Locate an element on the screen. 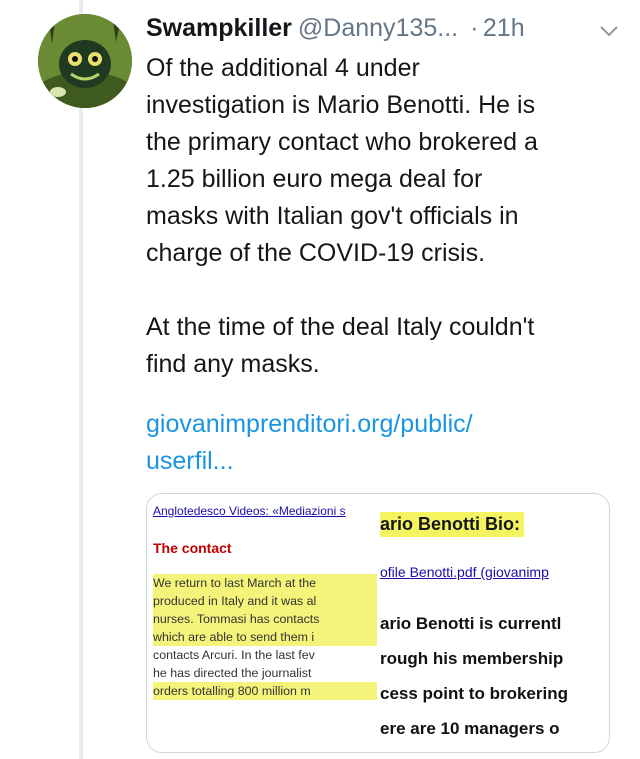 The height and width of the screenshot is (759, 640). left-line: orders totalling 800 million m is located at coordinates (265, 691).